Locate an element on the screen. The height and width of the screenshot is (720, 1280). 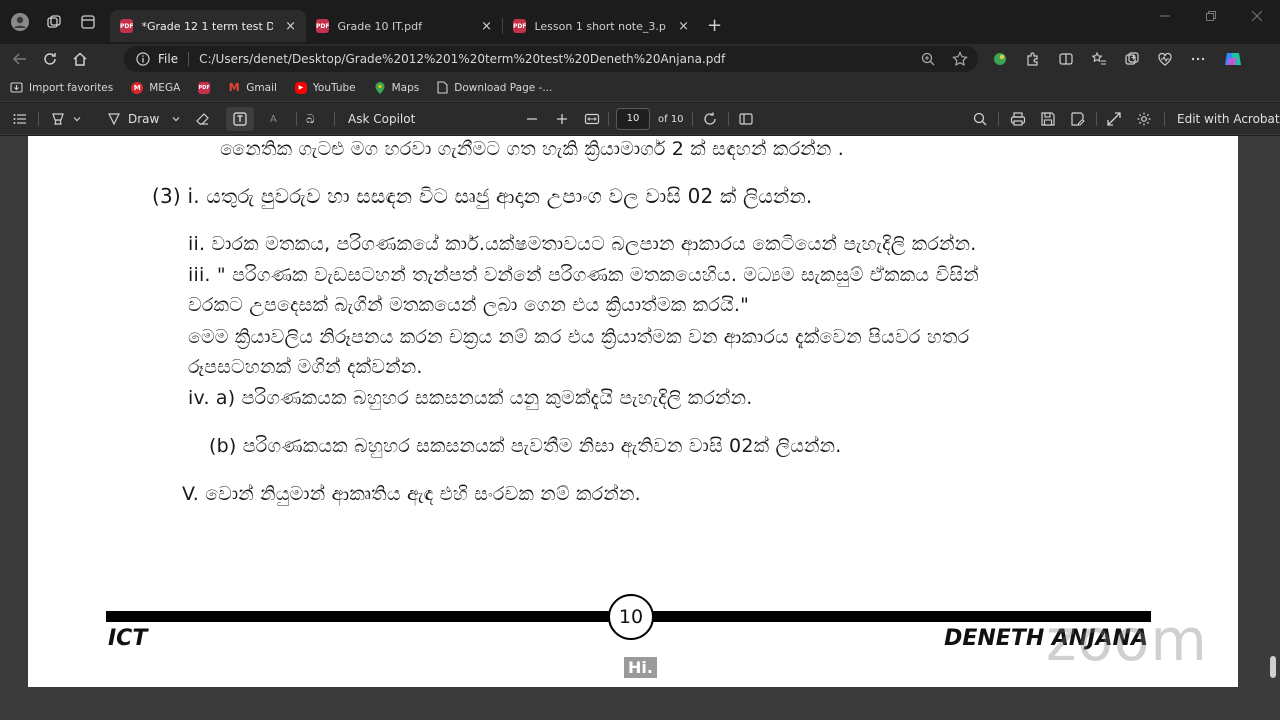
eraser-icon is located at coordinates (202, 119).